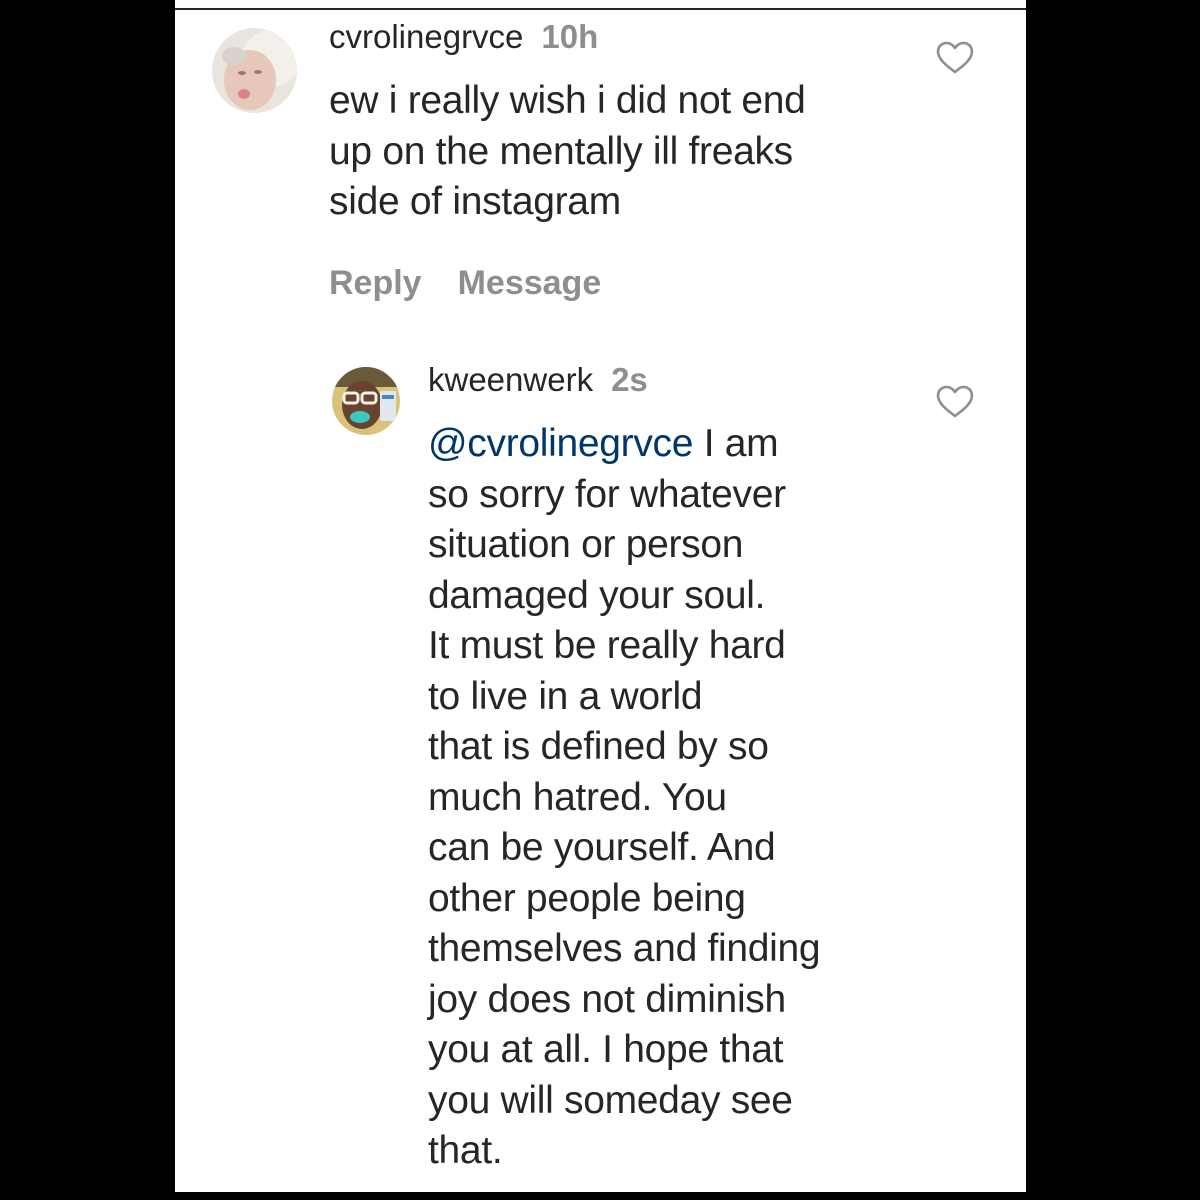  What do you see at coordinates (366, 401) in the screenshot?
I see `avatar-kweenwerk` at bounding box center [366, 401].